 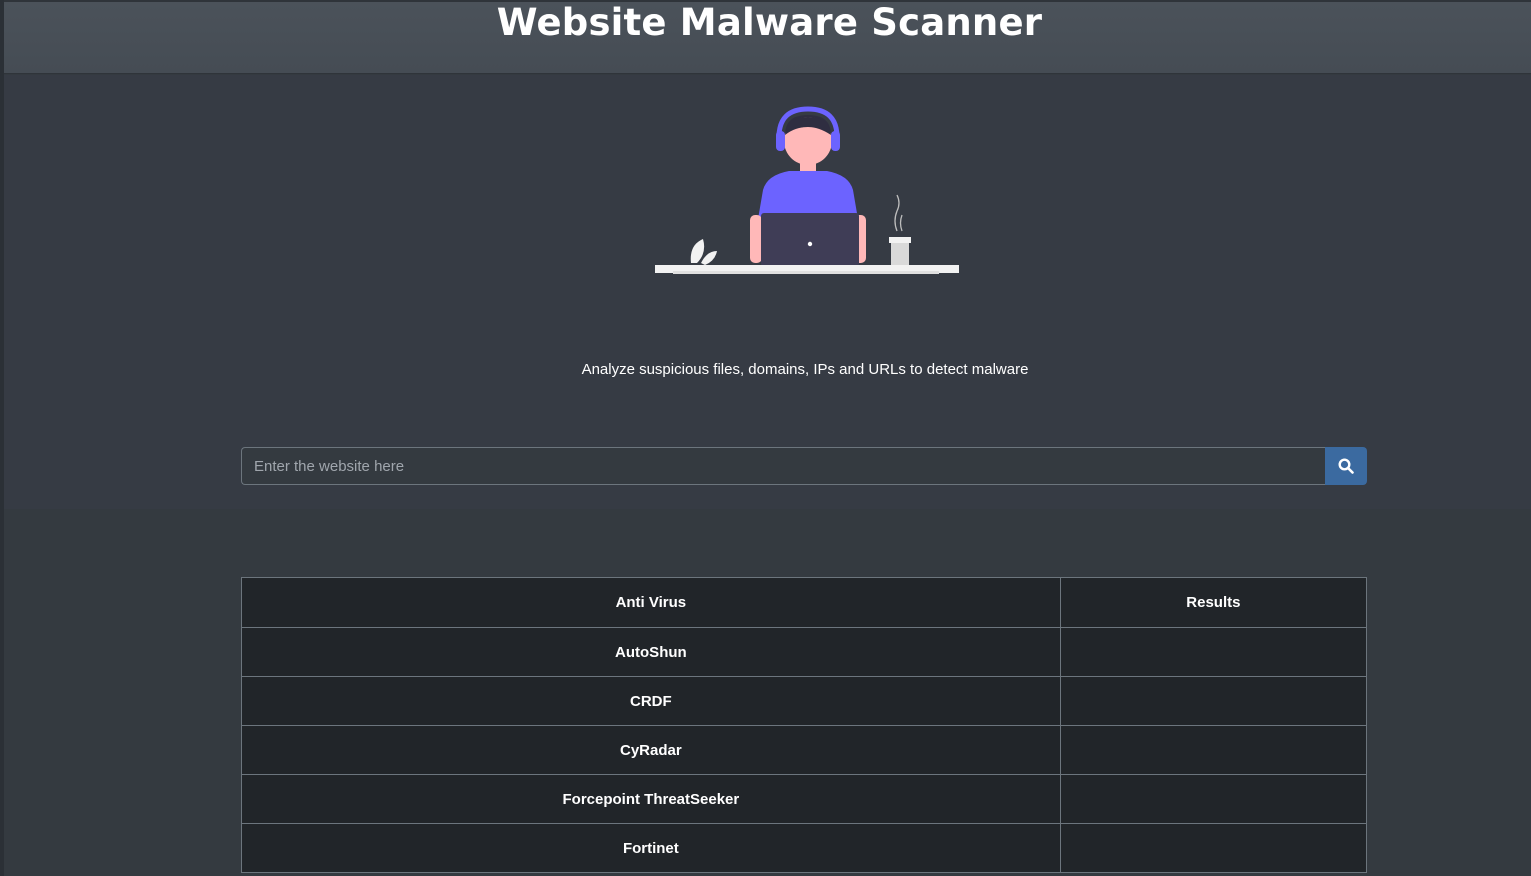 What do you see at coordinates (651, 848) in the screenshot?
I see `antivirus-name: Fortinet` at bounding box center [651, 848].